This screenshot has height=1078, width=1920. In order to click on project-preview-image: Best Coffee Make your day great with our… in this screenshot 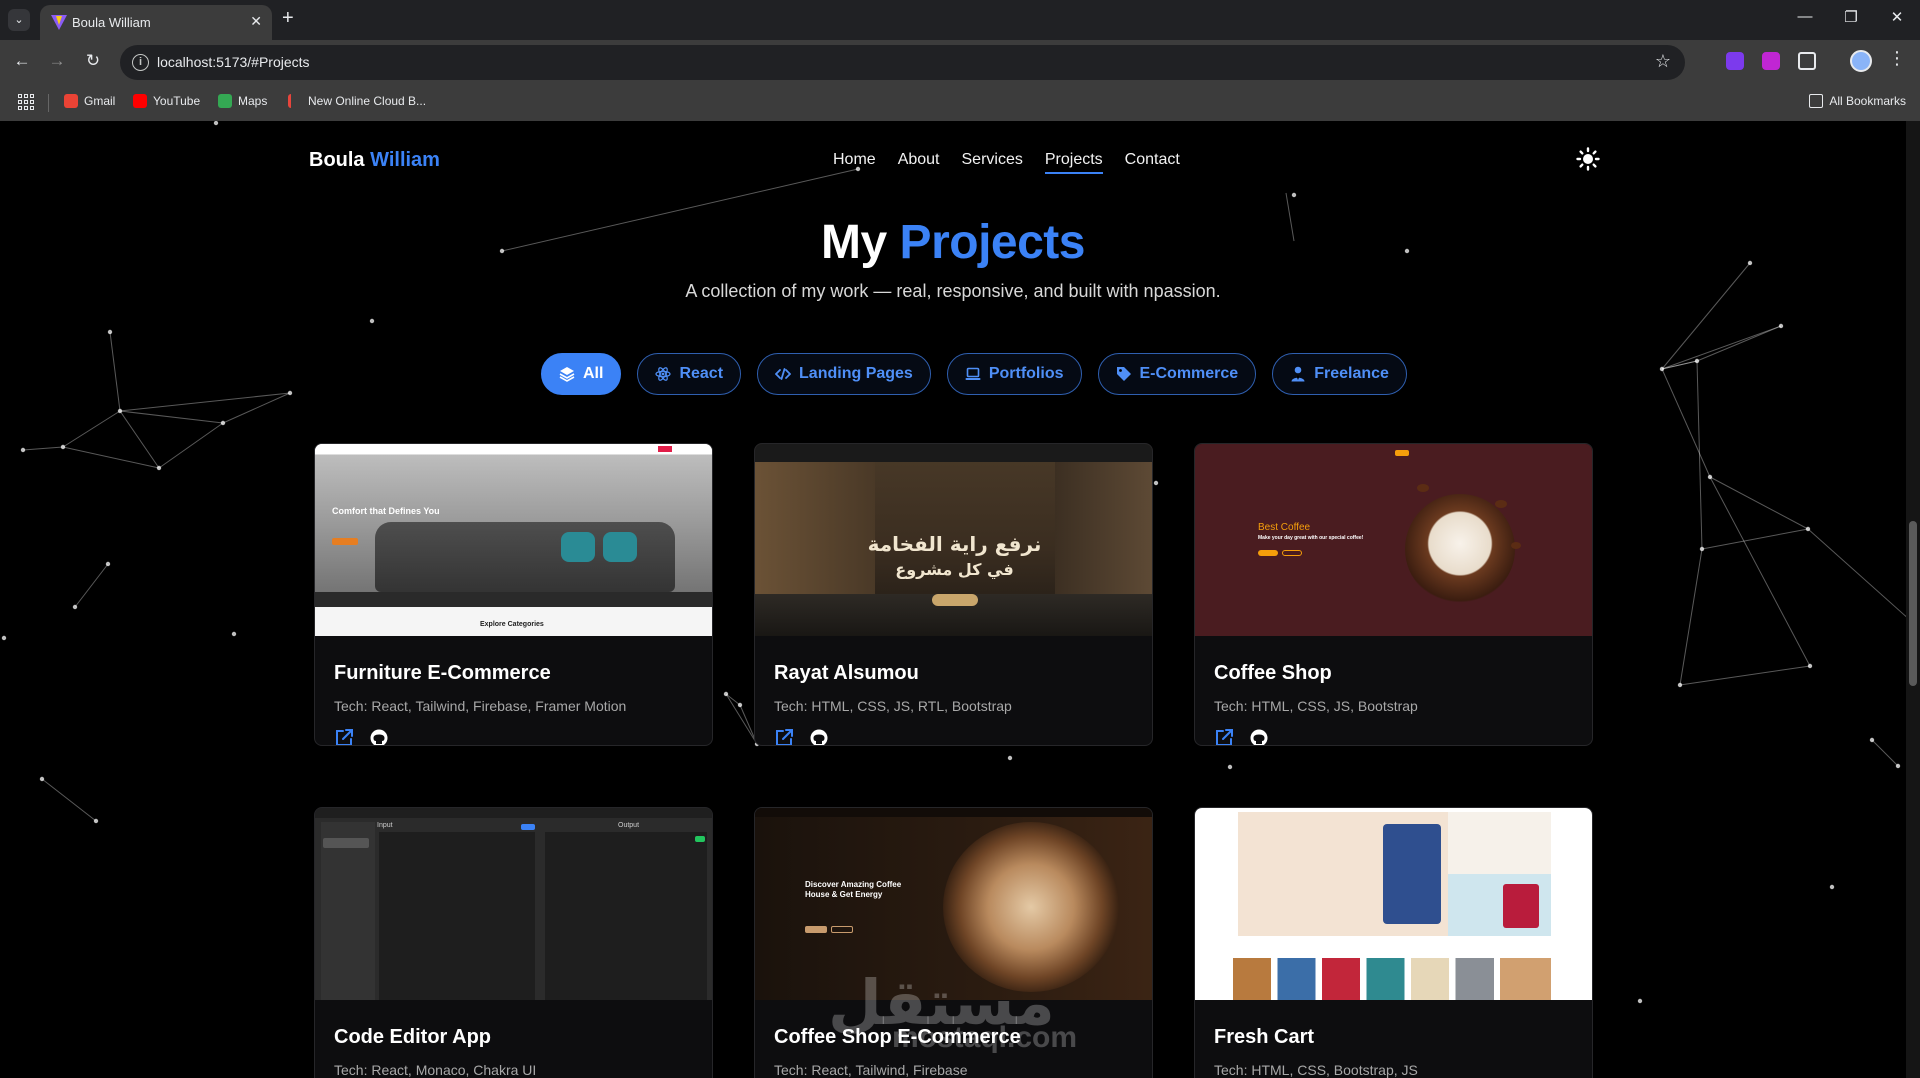, I will do `click(1393, 540)`.